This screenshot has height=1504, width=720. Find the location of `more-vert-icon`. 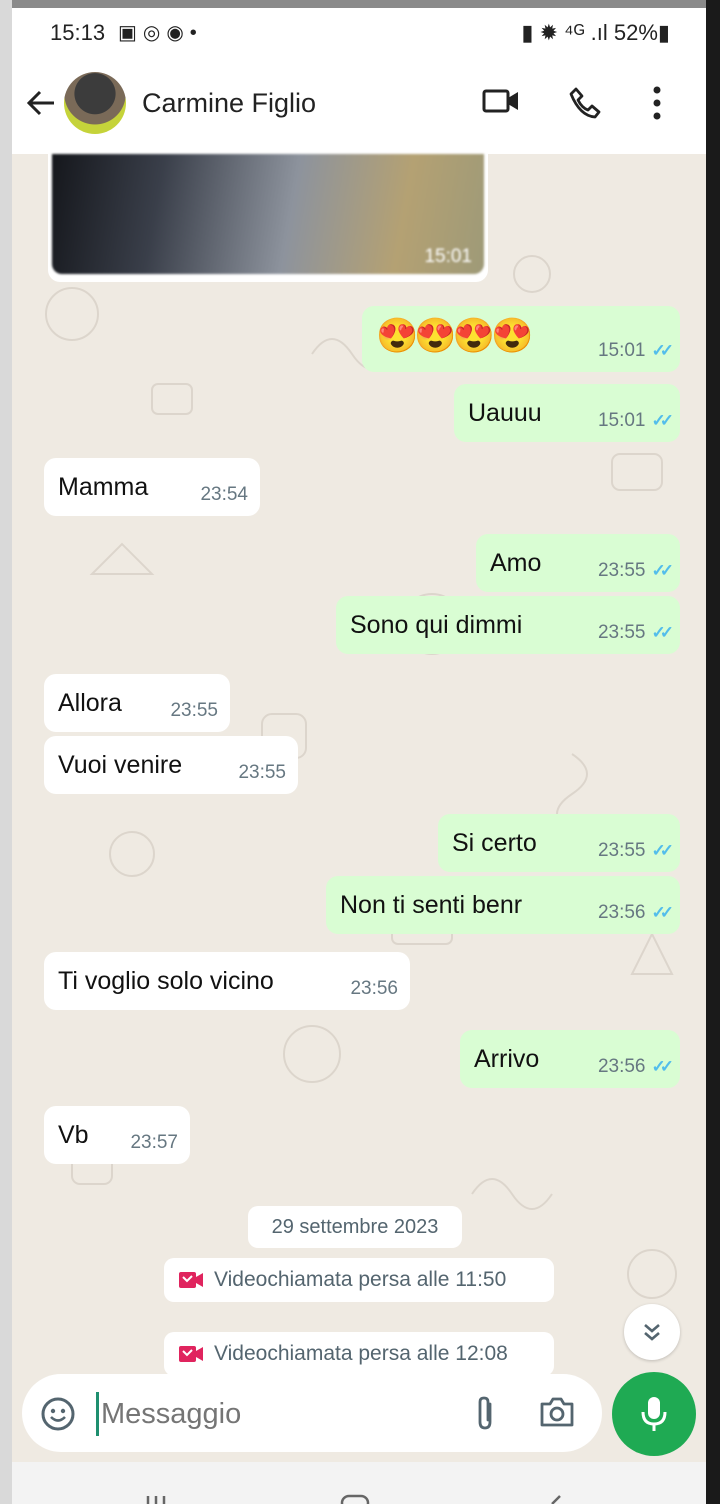

more-vert-icon is located at coordinates (657, 103).